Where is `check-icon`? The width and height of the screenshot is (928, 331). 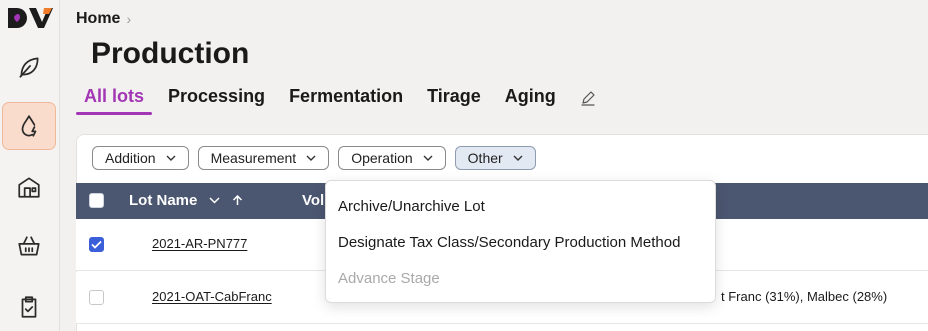
check-icon is located at coordinates (96, 244).